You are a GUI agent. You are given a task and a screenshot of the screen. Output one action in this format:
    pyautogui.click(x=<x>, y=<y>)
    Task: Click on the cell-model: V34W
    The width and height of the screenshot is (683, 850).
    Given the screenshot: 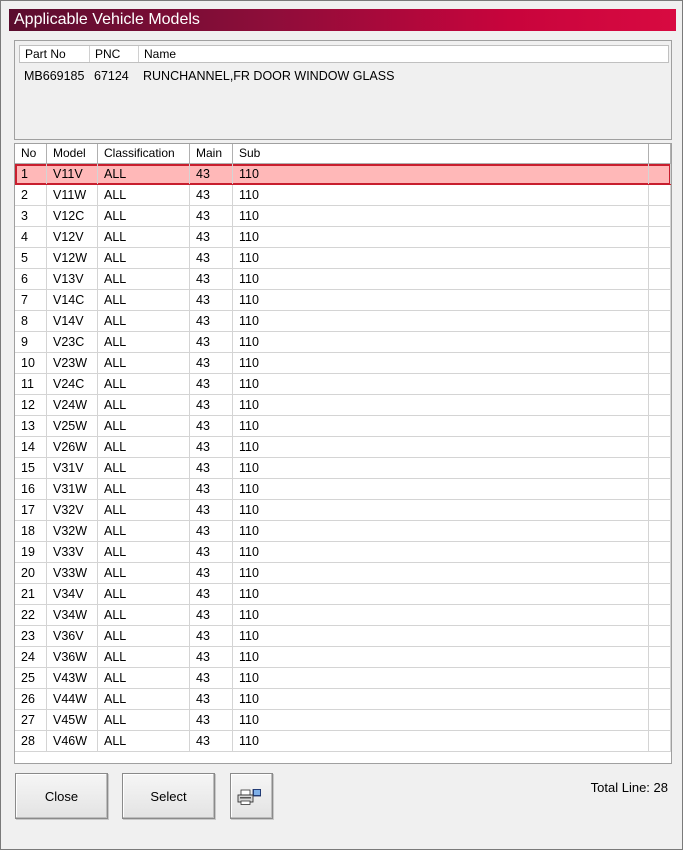 What is the action you would take?
    pyautogui.click(x=72, y=615)
    